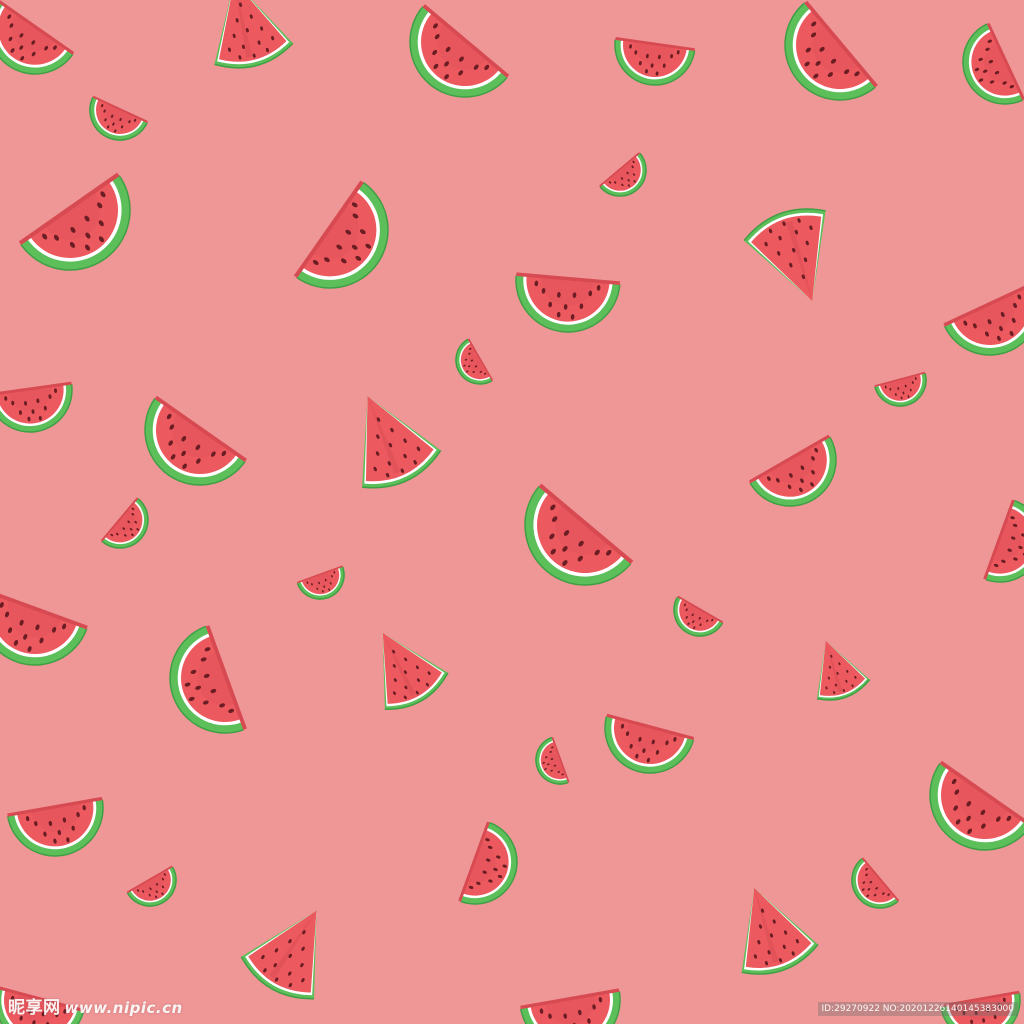 This screenshot has height=1024, width=1024. Describe the element at coordinates (917, 1009) in the screenshot. I see `watermark-id: ID:29270922 NO:20201226140145383000` at that location.